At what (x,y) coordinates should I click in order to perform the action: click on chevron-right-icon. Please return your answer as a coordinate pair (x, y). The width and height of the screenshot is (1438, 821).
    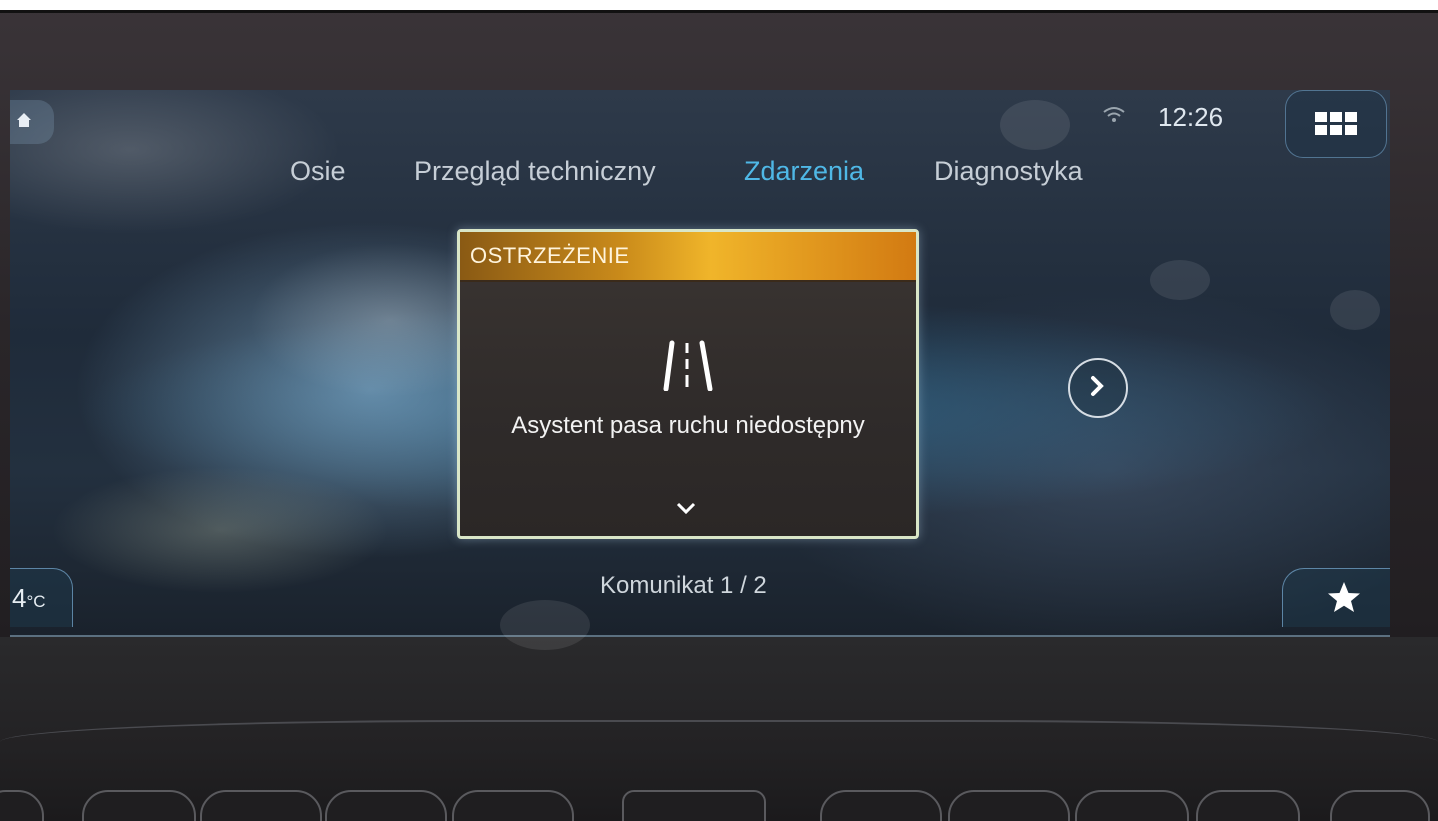
    Looking at the image, I should click on (1097, 386).